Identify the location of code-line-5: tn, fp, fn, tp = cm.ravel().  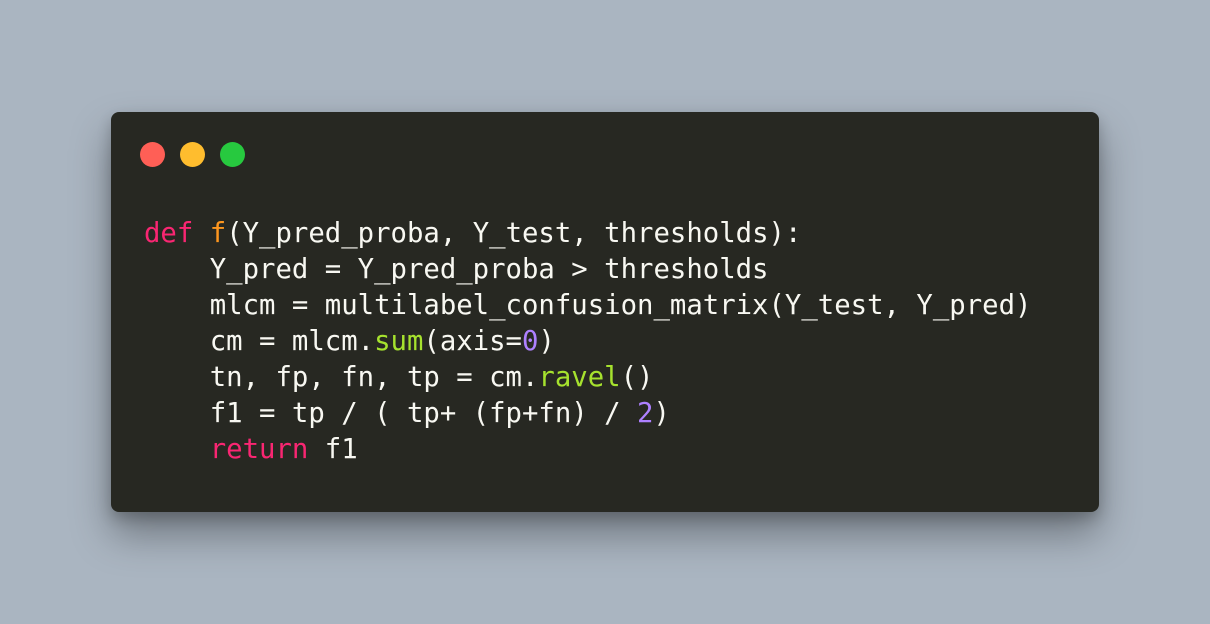
(587, 378).